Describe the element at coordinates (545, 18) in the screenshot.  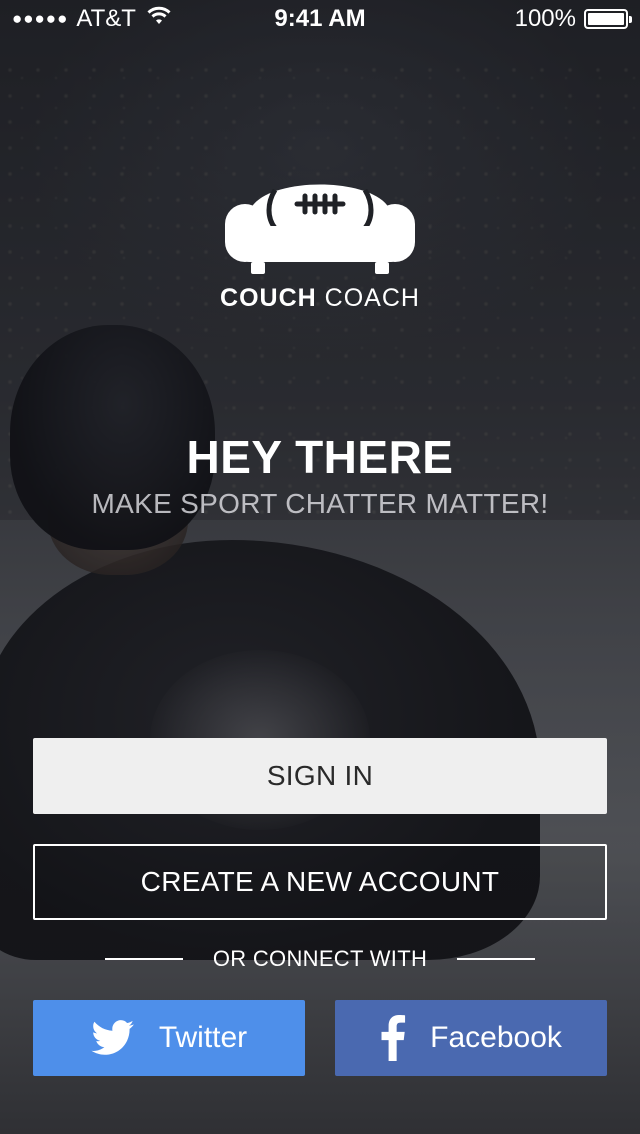
I see `battery-percent: 100%` at that location.